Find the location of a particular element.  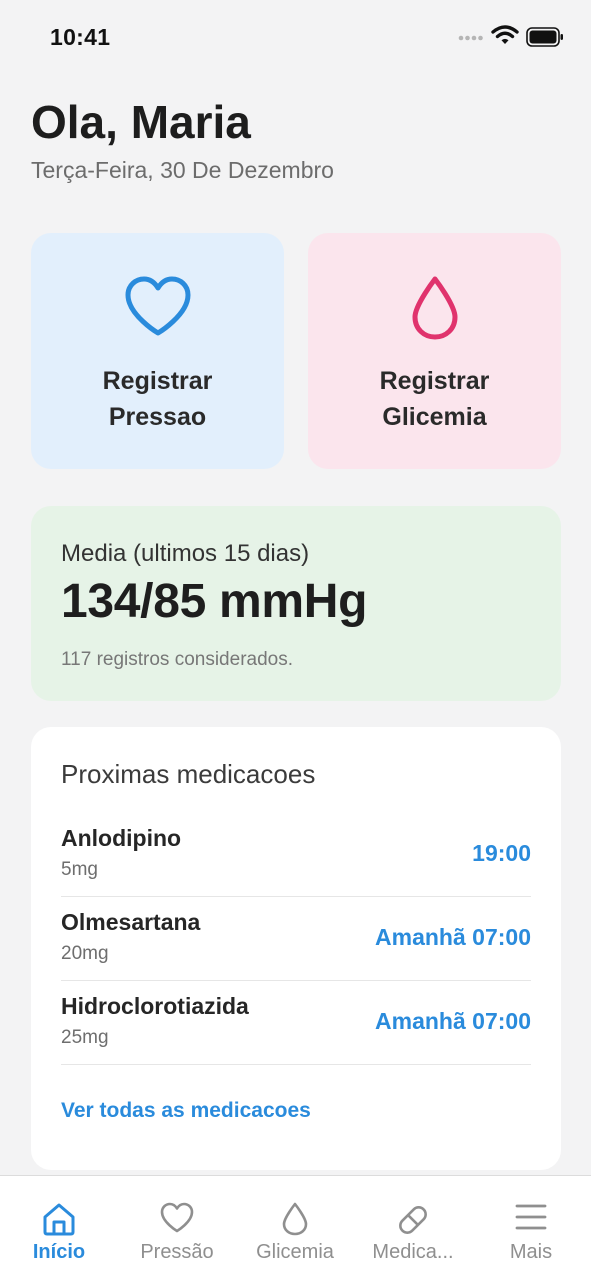

average-value: 134/85 mmHg is located at coordinates (214, 601).